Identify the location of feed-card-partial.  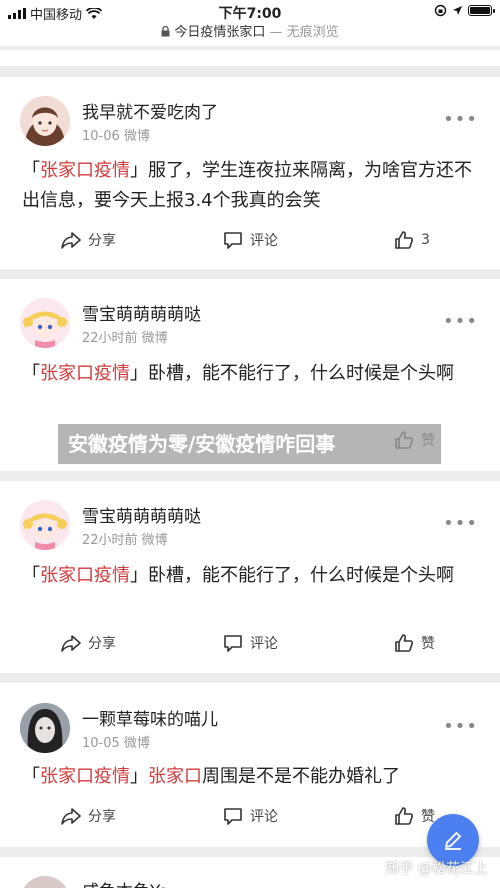
(250, 58).